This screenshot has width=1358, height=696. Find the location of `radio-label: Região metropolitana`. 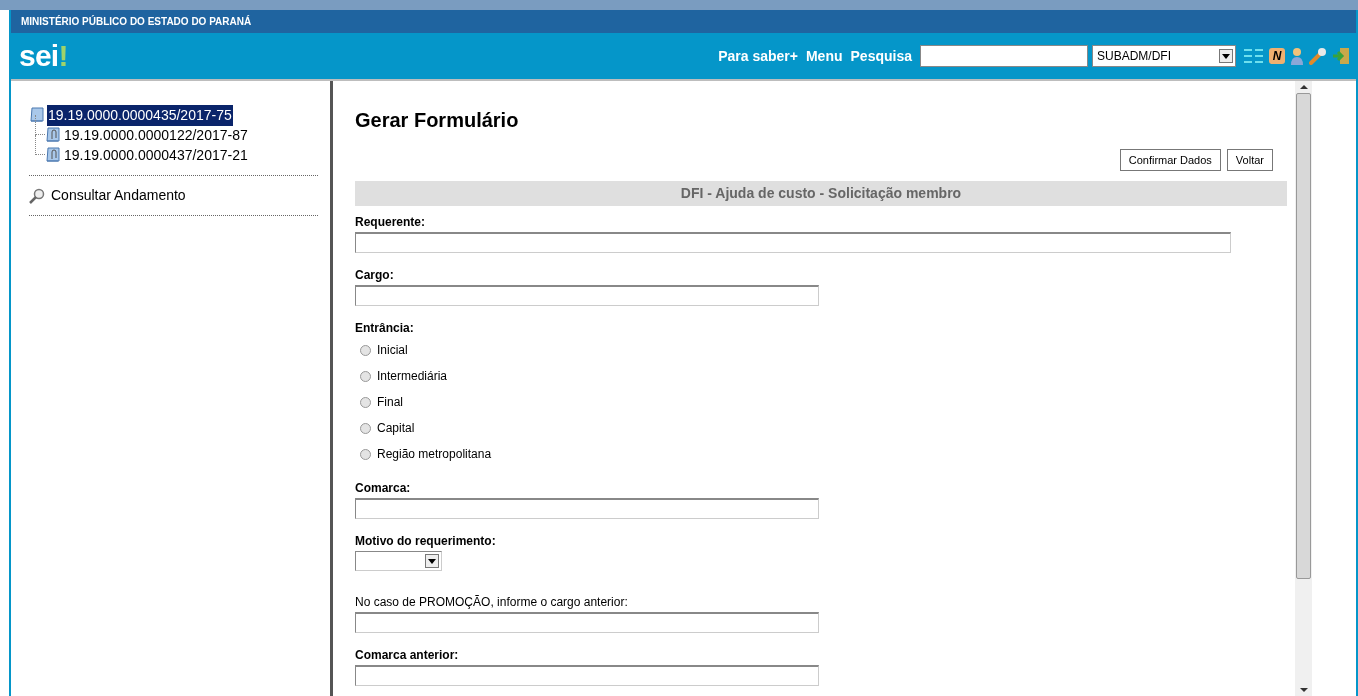

radio-label: Região metropolitana is located at coordinates (434, 454).